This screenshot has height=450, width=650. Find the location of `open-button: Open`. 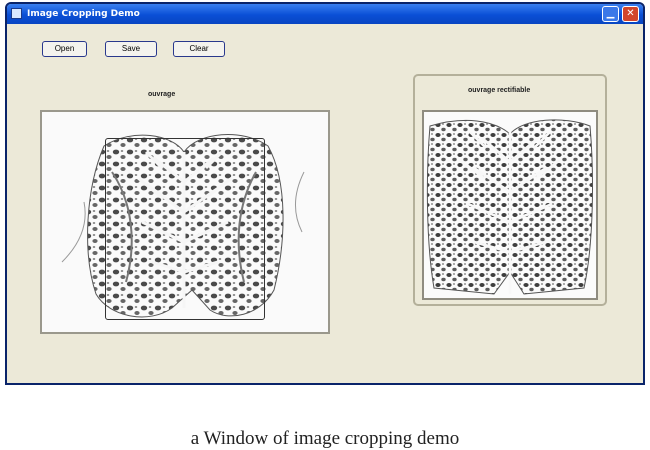

open-button: Open is located at coordinates (64, 49).